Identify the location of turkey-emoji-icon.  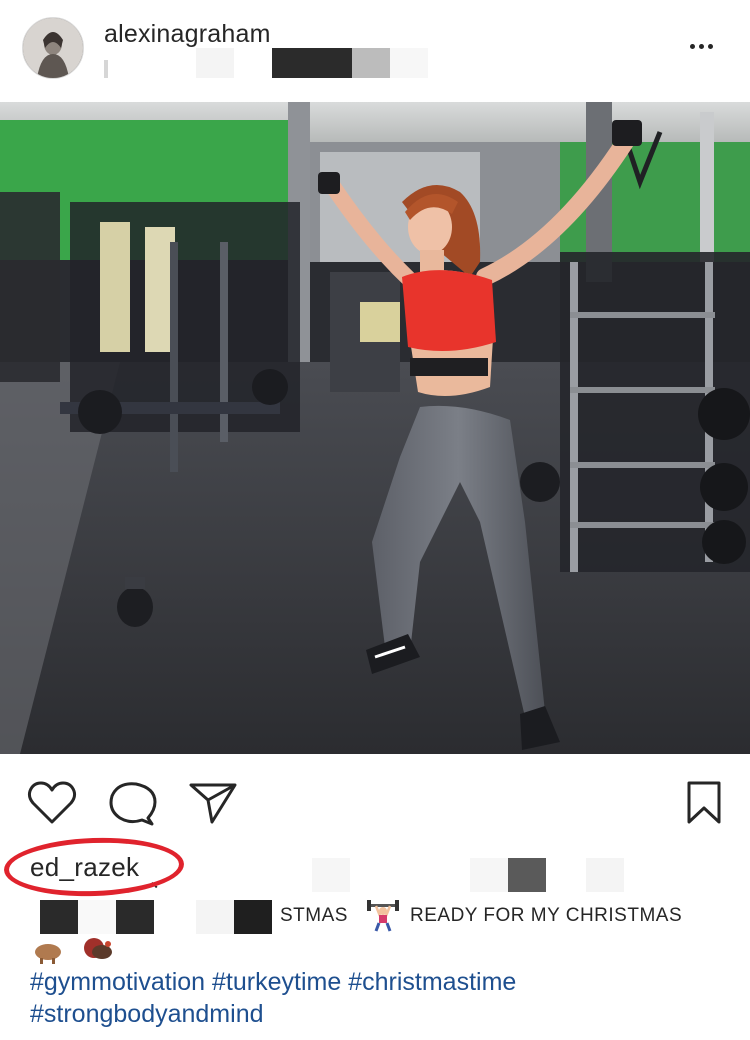
(73, 951).